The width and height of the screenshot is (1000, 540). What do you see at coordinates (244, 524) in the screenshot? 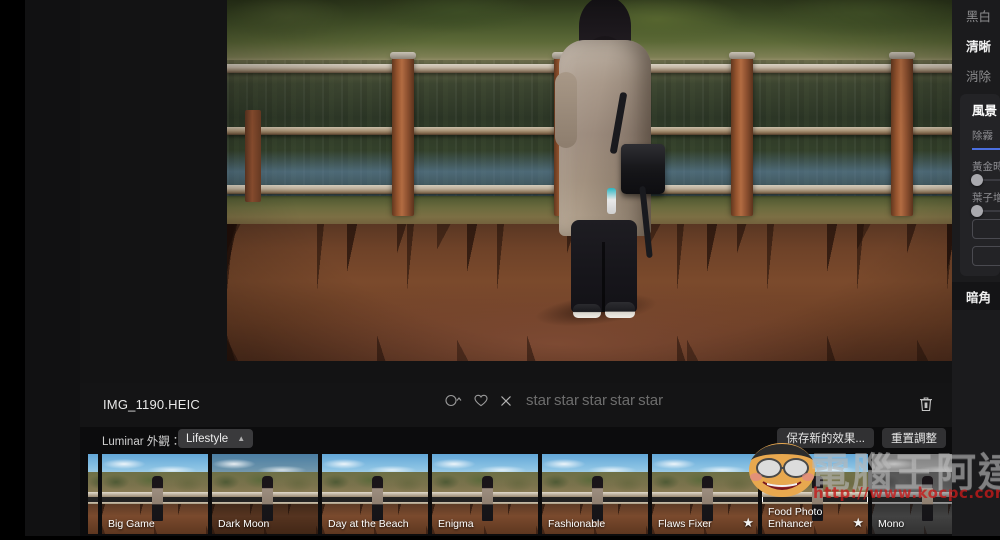
I see `look-thumbnail-label: Dark Moon` at bounding box center [244, 524].